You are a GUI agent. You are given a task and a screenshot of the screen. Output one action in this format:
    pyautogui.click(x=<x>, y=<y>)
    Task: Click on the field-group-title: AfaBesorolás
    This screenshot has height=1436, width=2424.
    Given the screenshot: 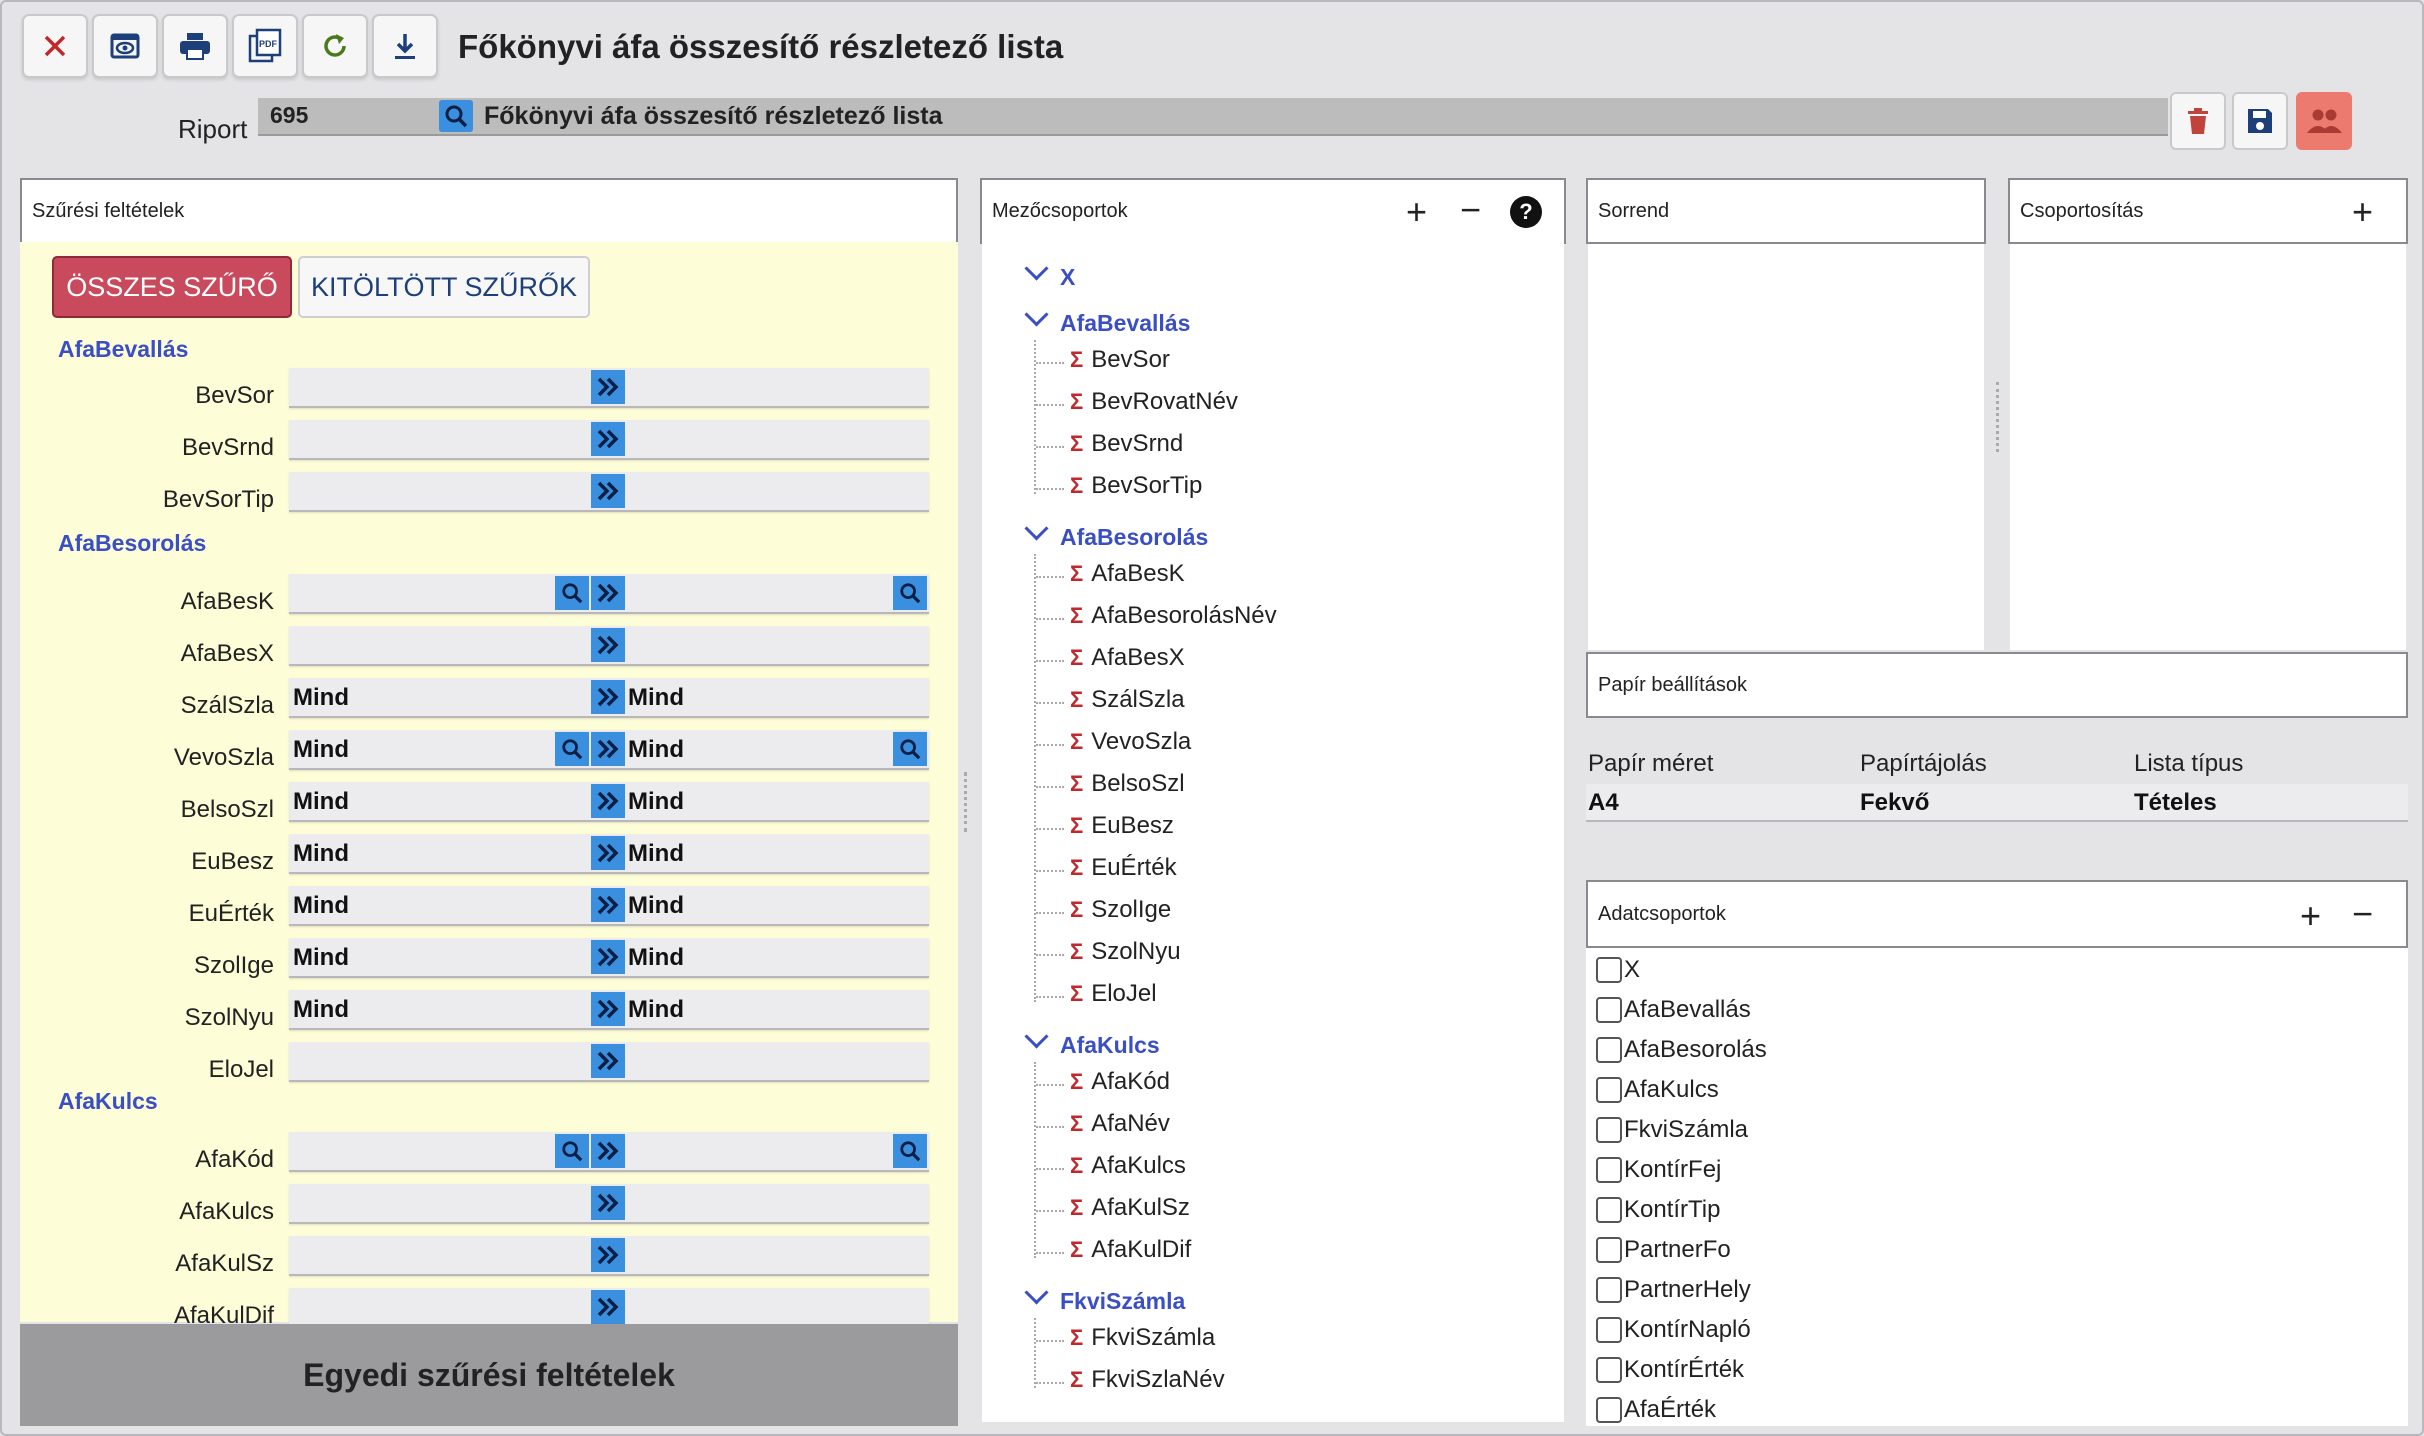 What is the action you would take?
    pyautogui.click(x=1134, y=537)
    